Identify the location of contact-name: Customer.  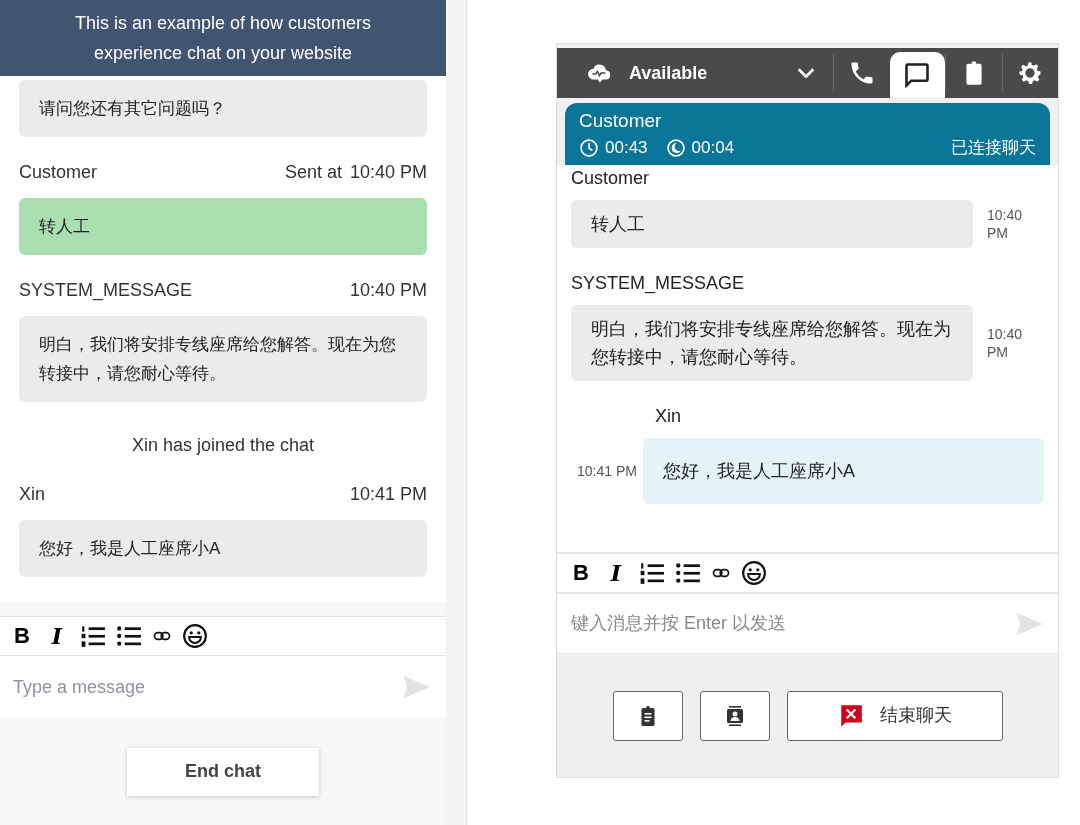
(621, 121).